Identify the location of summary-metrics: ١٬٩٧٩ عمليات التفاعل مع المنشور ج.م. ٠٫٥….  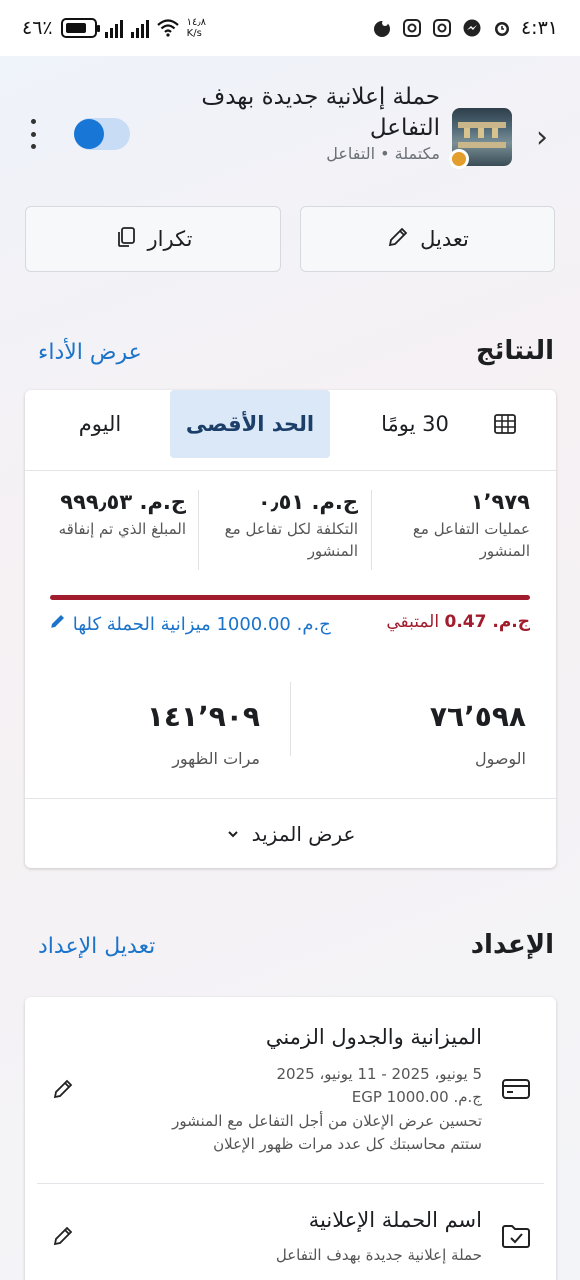
(290, 530).